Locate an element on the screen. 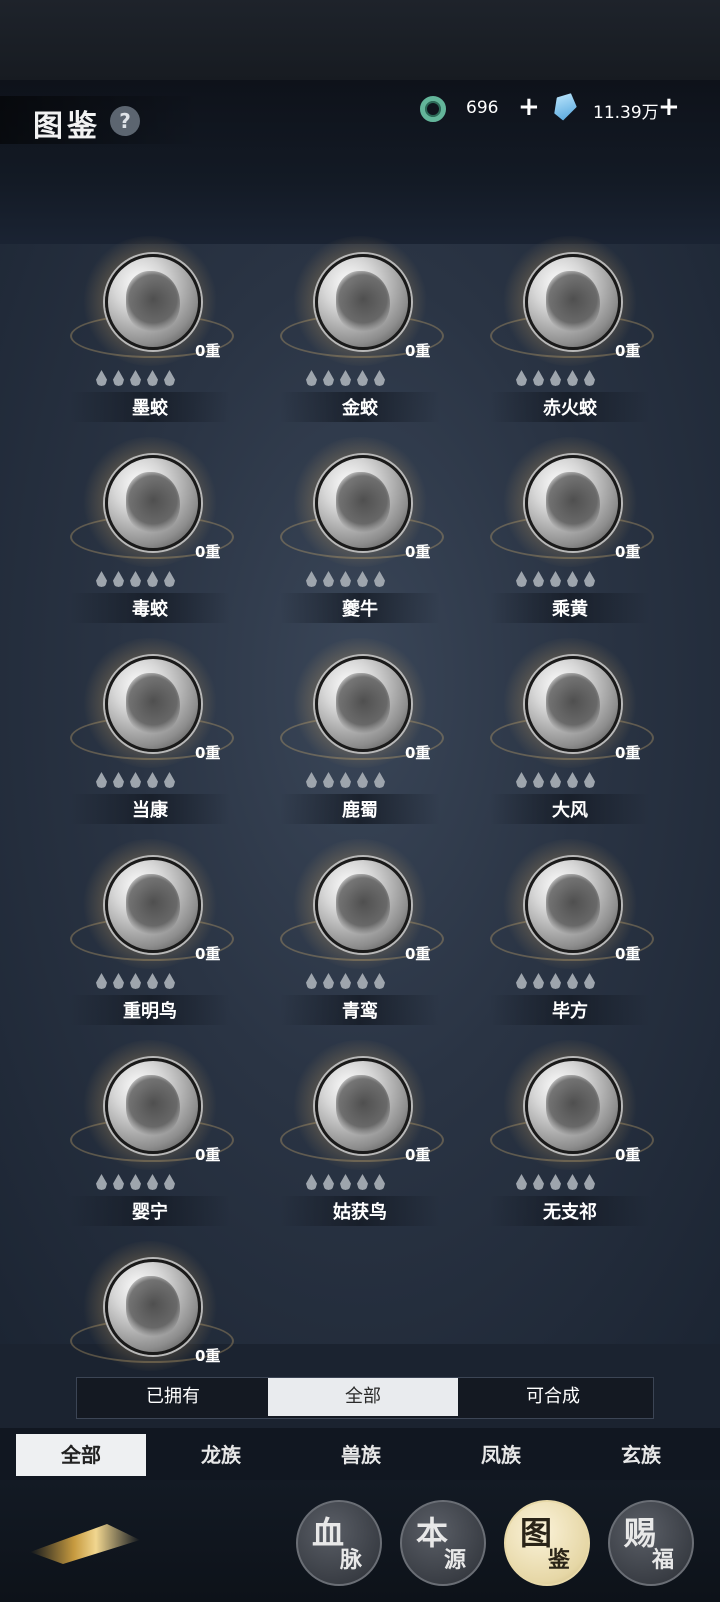 This screenshot has width=720, height=1602. tab-beast: 兽族 is located at coordinates (361, 1455).